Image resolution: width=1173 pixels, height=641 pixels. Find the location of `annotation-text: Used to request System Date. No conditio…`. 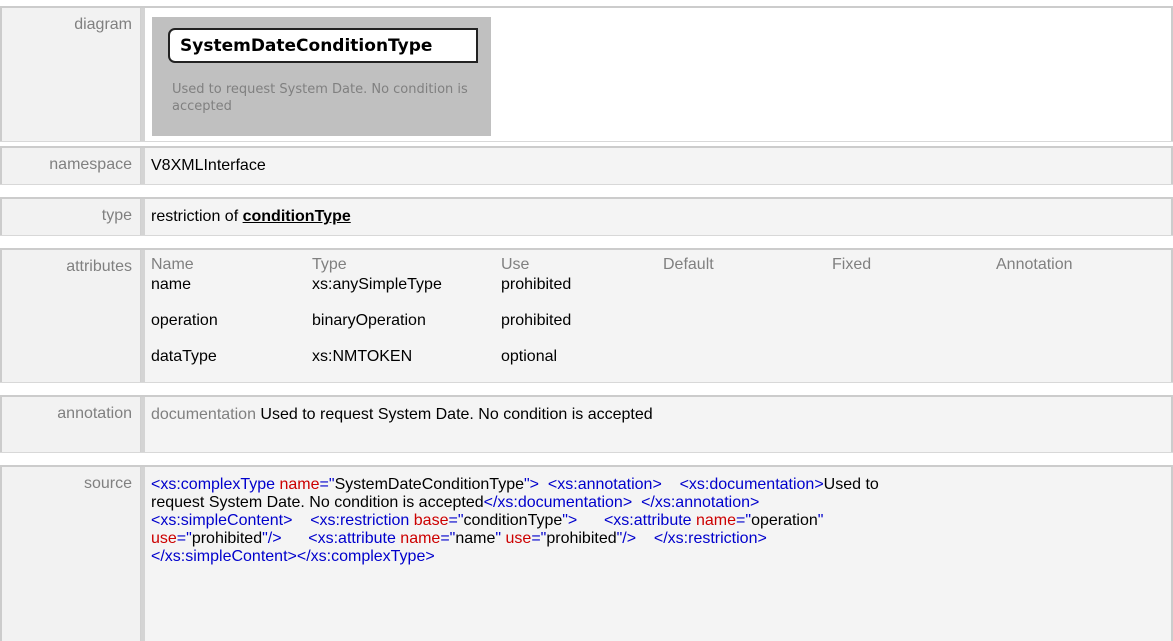

annotation-text: Used to request System Date. No conditio… is located at coordinates (456, 414).